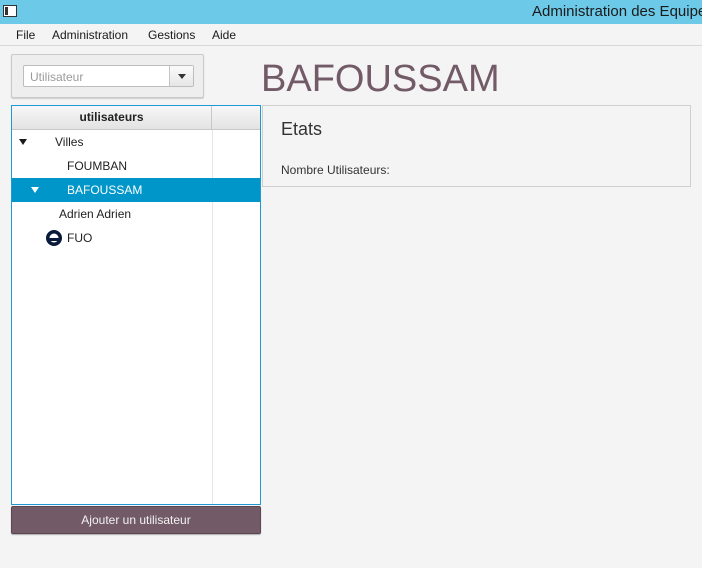 This screenshot has width=702, height=568. I want to click on menu-aide: Aide, so click(224, 35).